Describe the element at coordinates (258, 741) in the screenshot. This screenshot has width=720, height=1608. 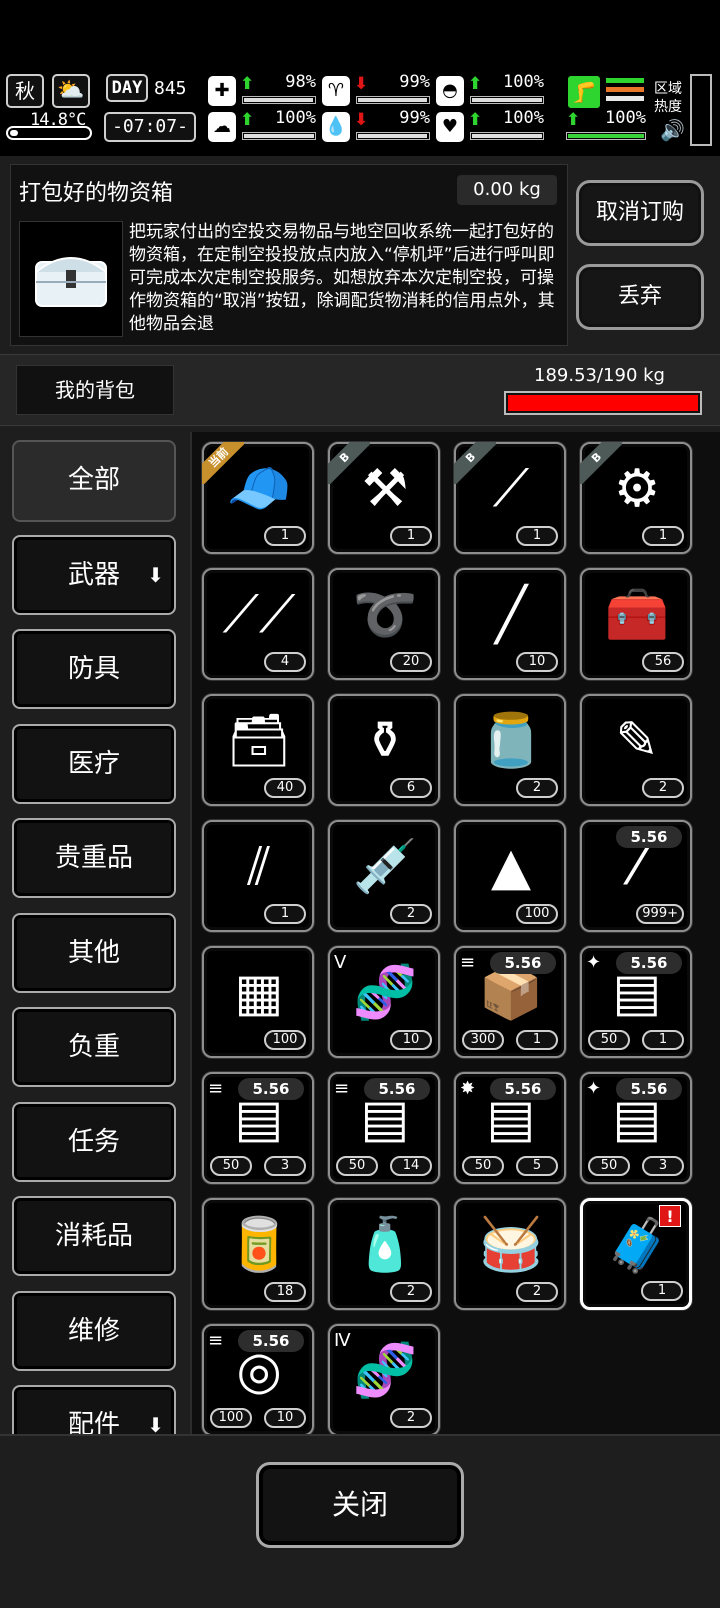
I see `toolbox-icon: 🗃` at that location.